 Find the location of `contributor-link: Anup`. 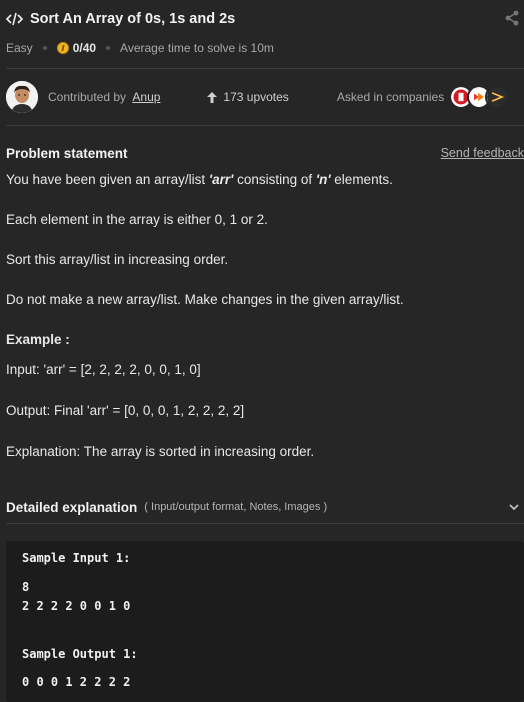

contributor-link: Anup is located at coordinates (146, 97).